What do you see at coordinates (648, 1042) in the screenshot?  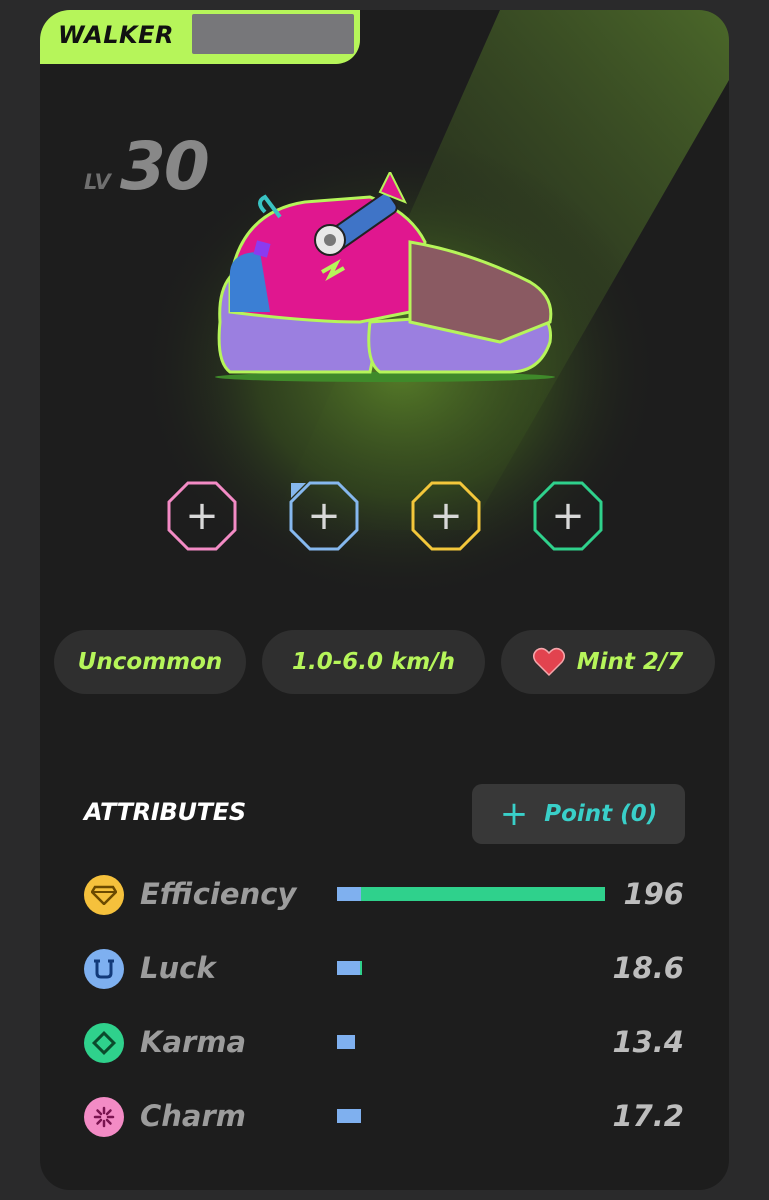 I see `attribute-value: 13.4` at bounding box center [648, 1042].